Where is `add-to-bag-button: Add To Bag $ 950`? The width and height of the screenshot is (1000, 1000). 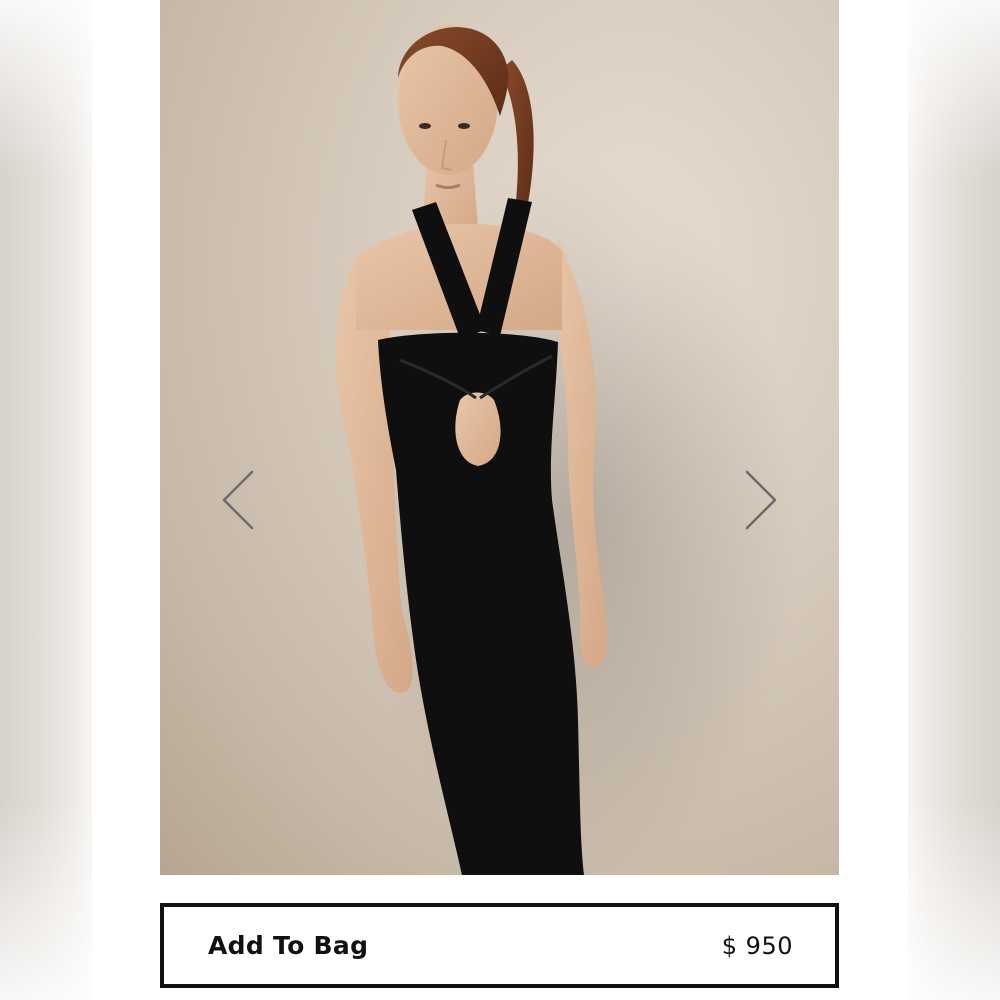 add-to-bag-button: Add To Bag $ 950 is located at coordinates (499, 945).